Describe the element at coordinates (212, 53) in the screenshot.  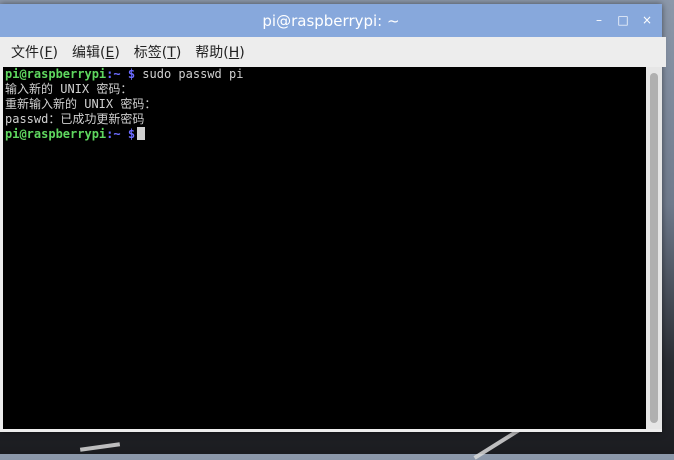
I see `menu-help-label: 帮助(` at that location.